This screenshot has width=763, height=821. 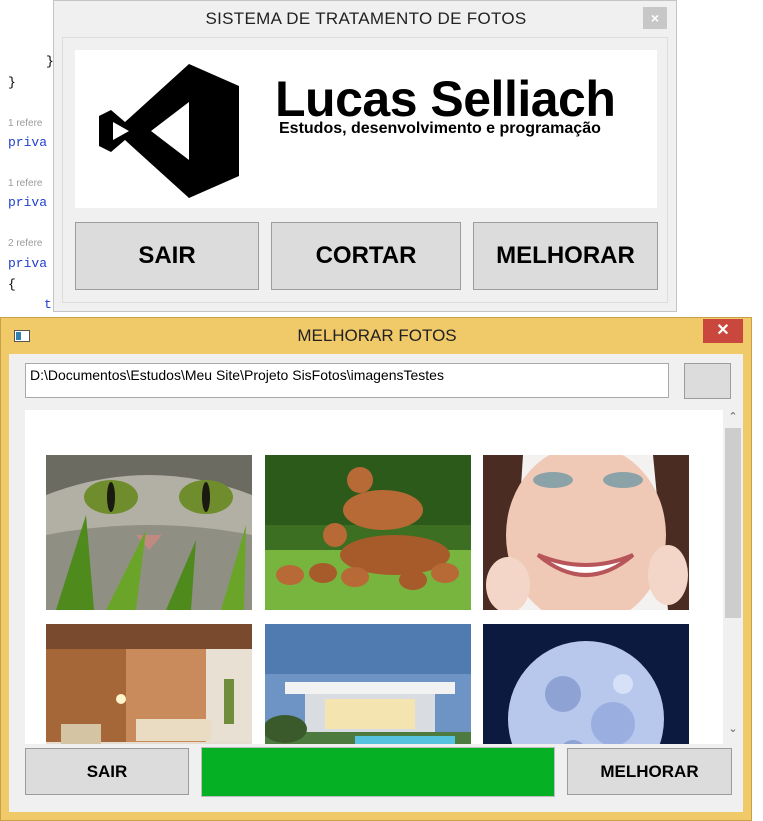 I want to click on code-line: t, so click(x=48, y=304).